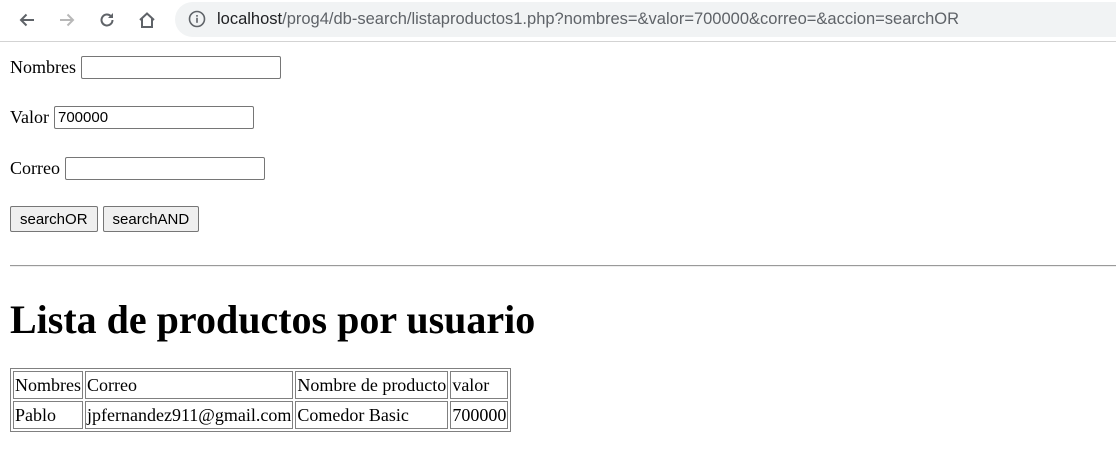 The height and width of the screenshot is (453, 1116). I want to click on correo-label: Correo, so click(35, 167).